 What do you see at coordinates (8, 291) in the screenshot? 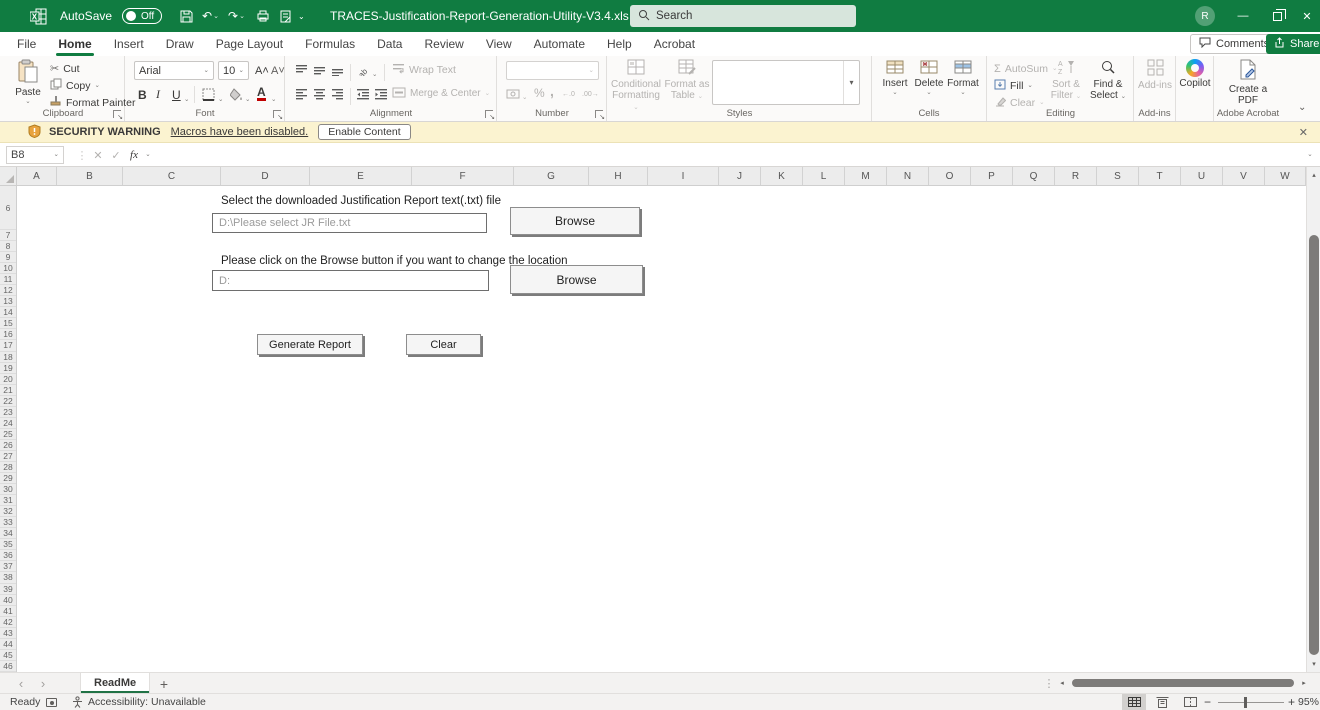
I see `row-header-12: 12` at bounding box center [8, 291].